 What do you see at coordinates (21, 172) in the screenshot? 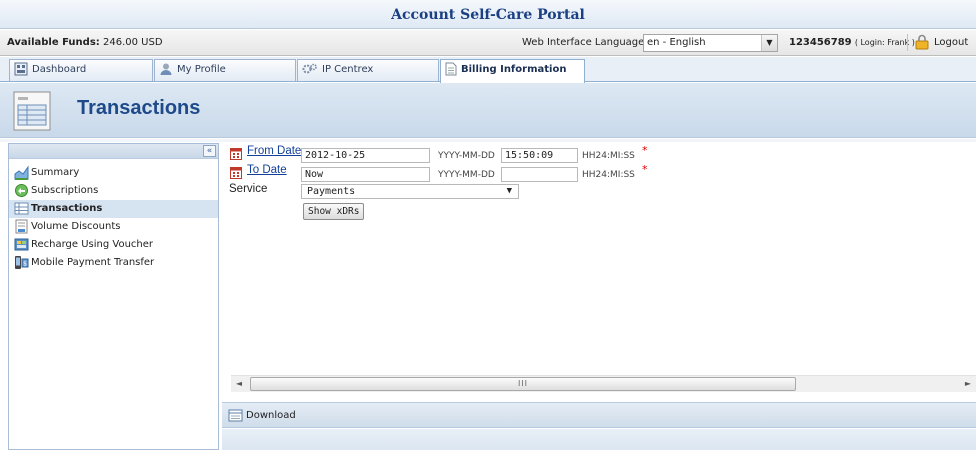
I see `chart-icon` at bounding box center [21, 172].